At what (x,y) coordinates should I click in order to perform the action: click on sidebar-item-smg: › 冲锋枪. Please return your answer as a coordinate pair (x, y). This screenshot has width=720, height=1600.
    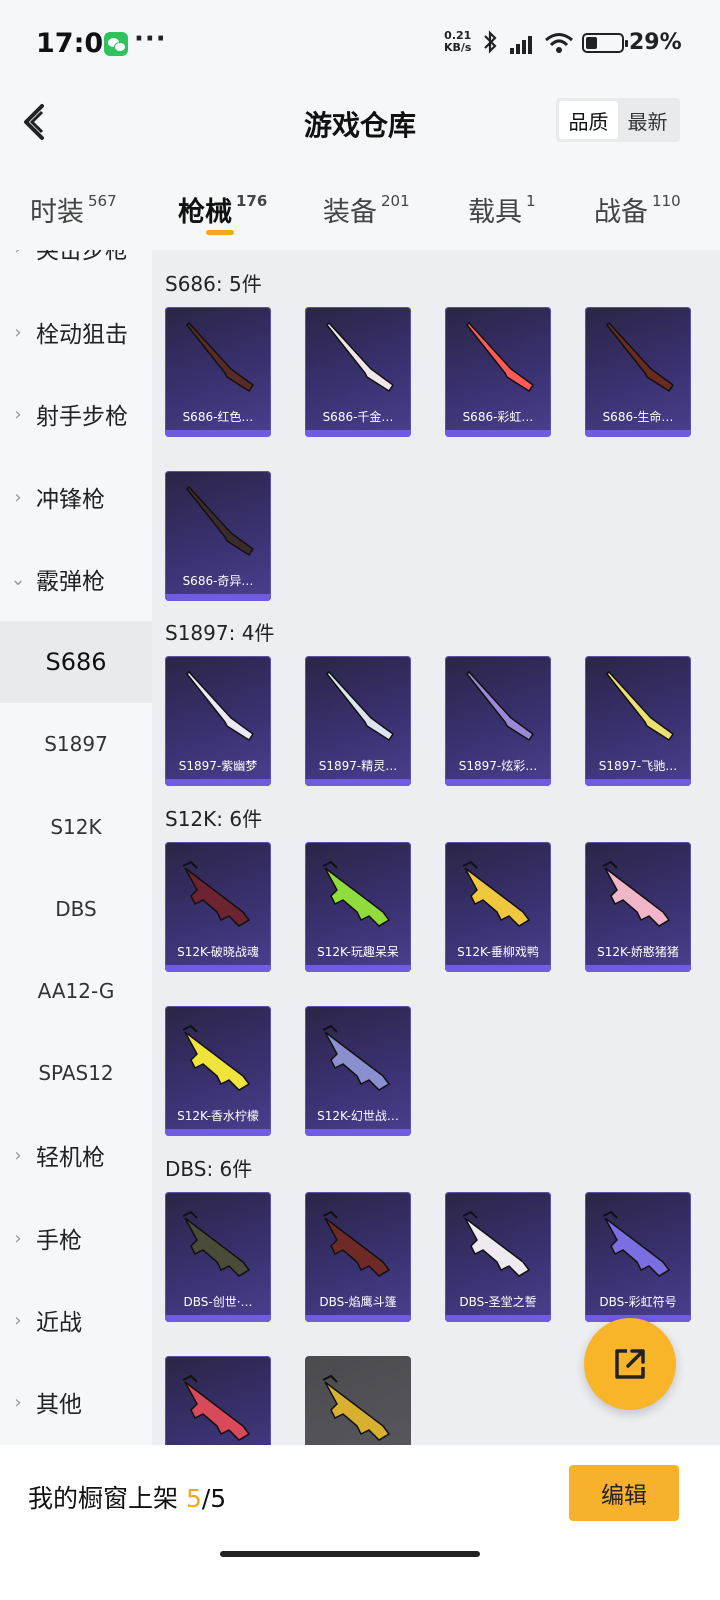
    Looking at the image, I should click on (76, 497).